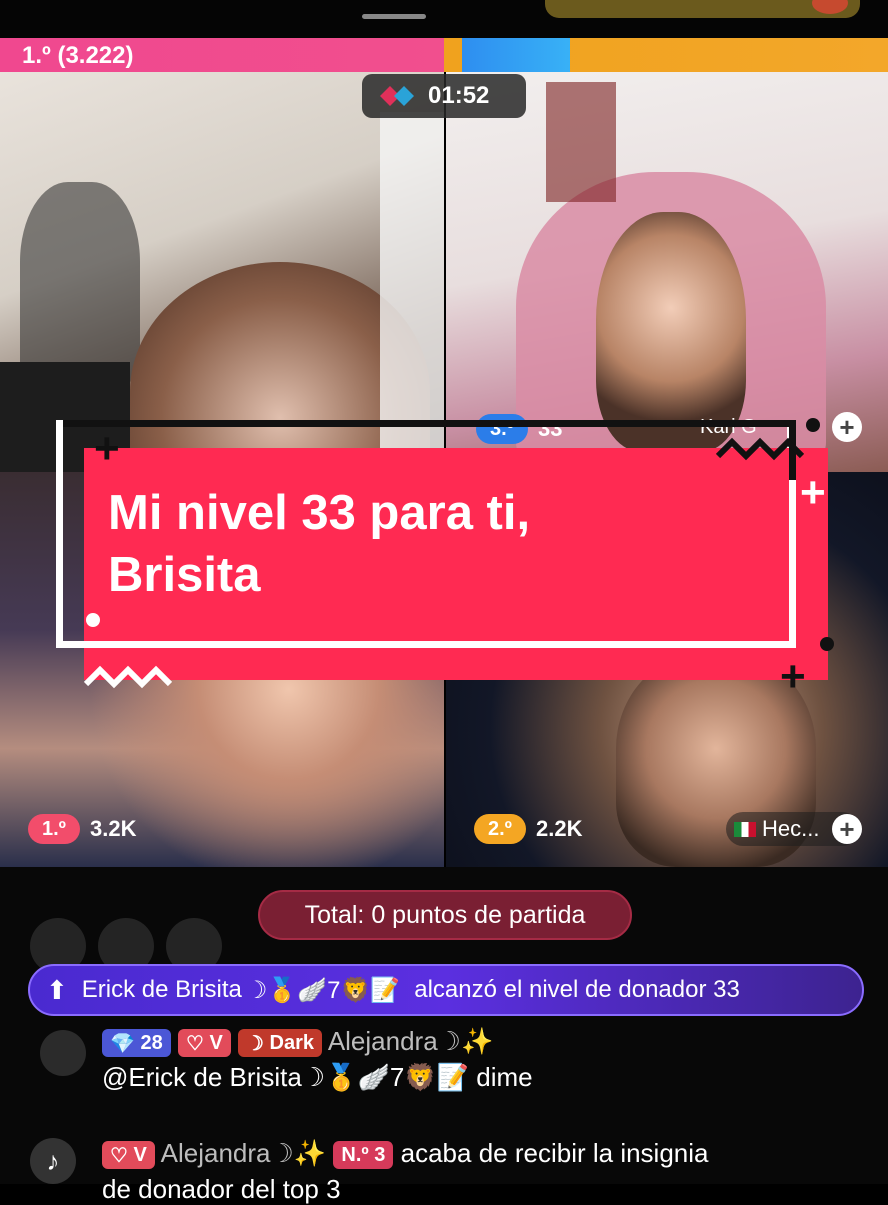 The width and height of the screenshot is (888, 1205). What do you see at coordinates (78, 55) in the screenshot?
I see `score-leader-label: 1.º (3.222)` at bounding box center [78, 55].